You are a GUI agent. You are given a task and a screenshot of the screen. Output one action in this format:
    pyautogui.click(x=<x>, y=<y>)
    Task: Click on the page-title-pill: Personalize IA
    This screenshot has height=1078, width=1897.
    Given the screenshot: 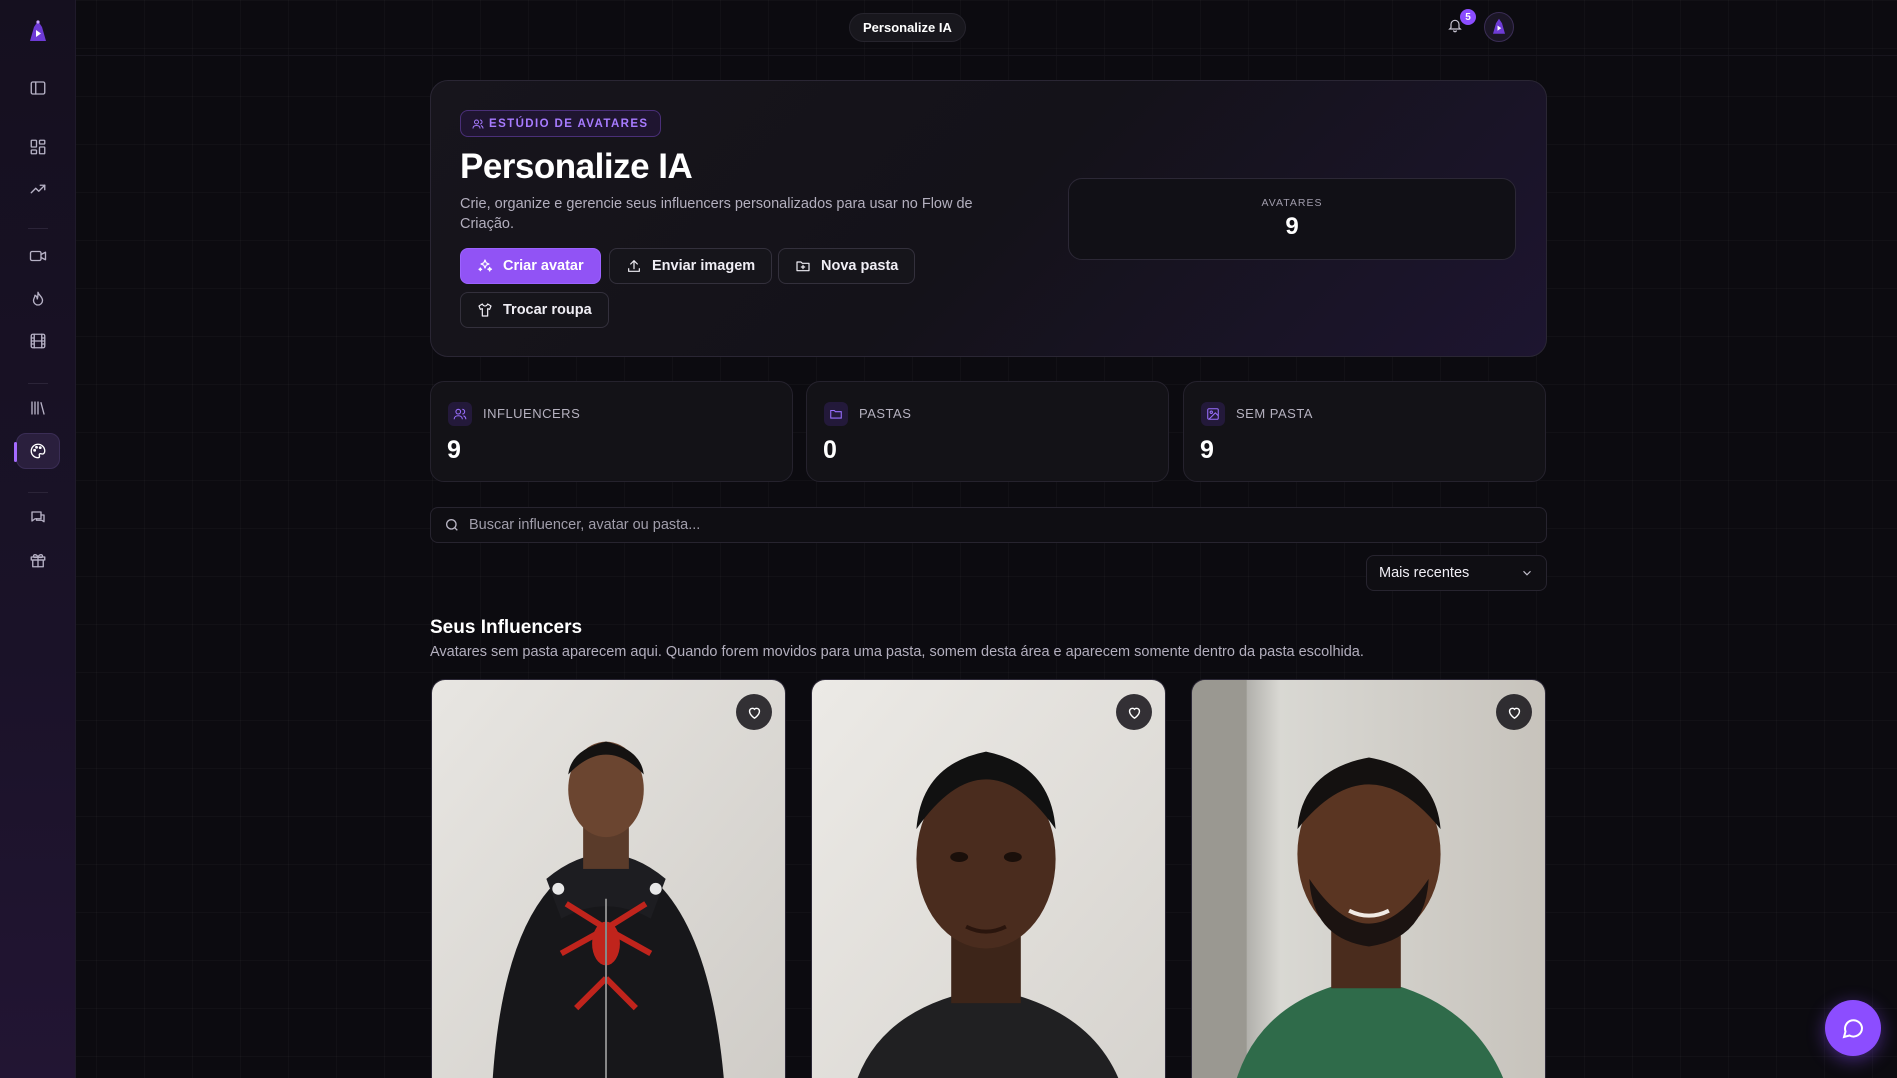 What is the action you would take?
    pyautogui.click(x=907, y=27)
    